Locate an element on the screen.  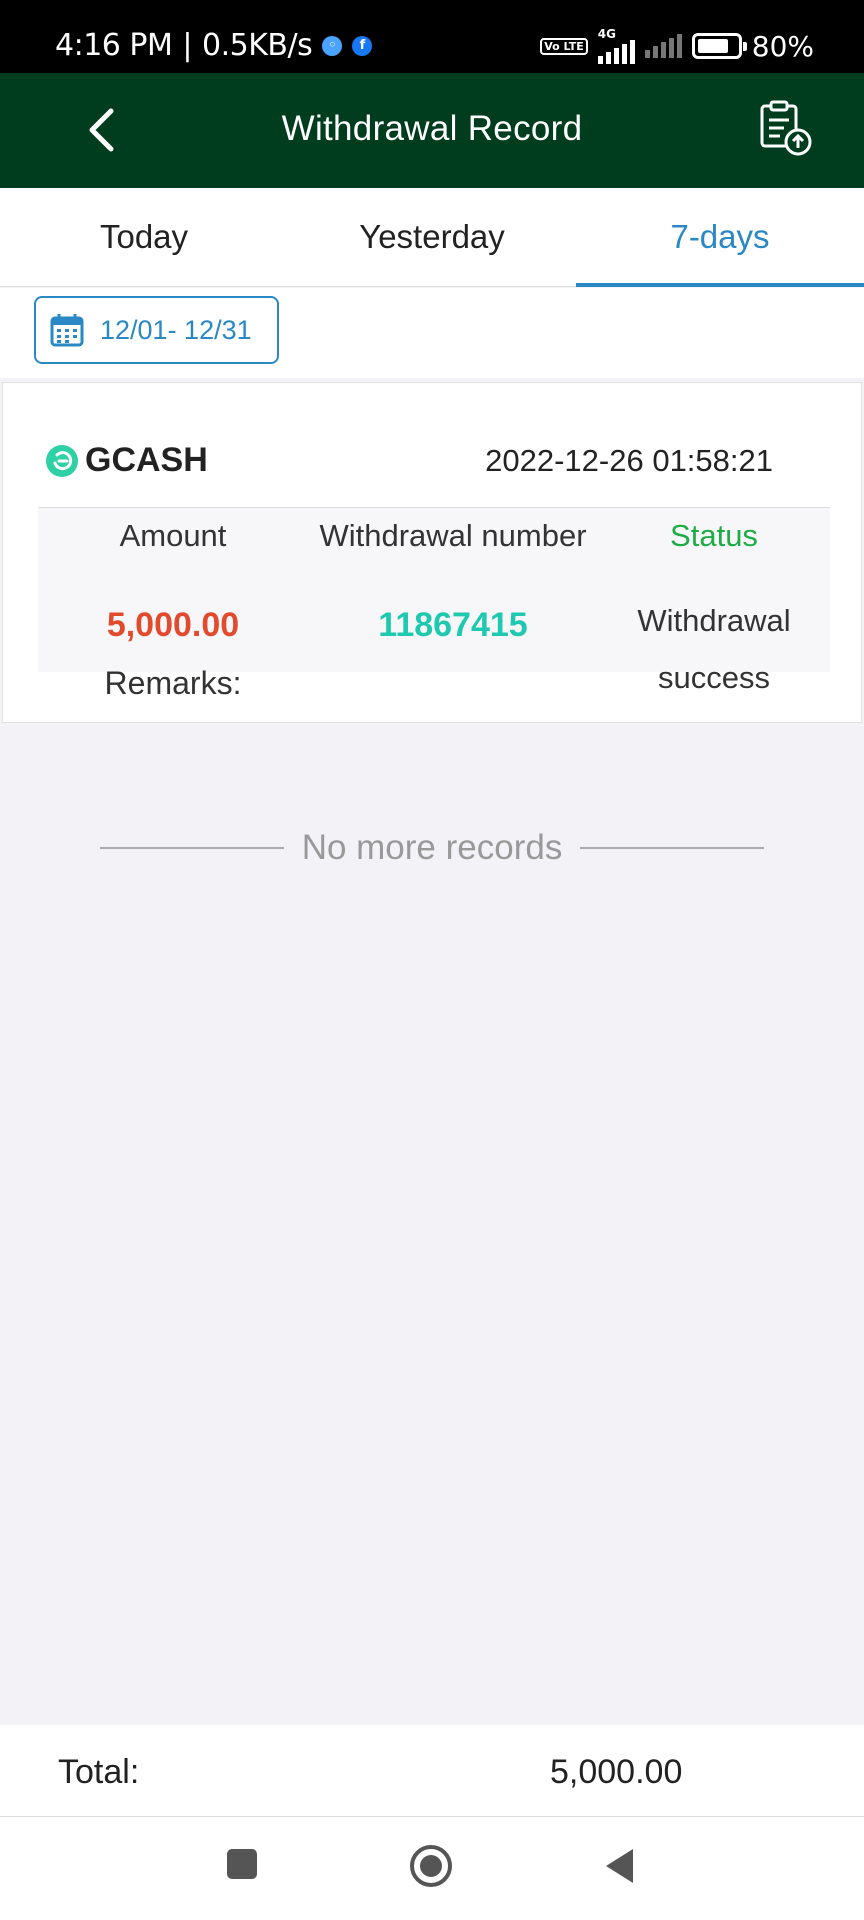
tab-today: Today is located at coordinates (144, 237).